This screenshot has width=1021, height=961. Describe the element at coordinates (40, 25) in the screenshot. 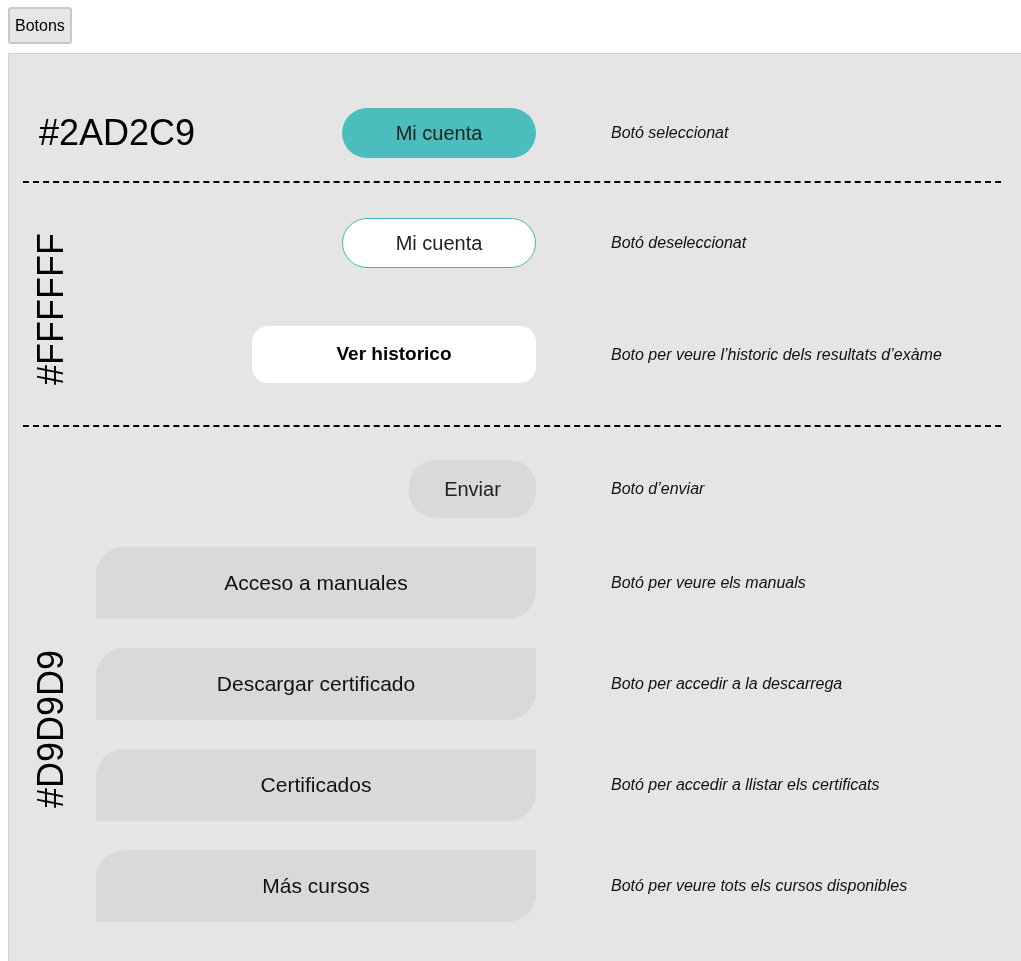

I see `botons-button: Botons` at that location.